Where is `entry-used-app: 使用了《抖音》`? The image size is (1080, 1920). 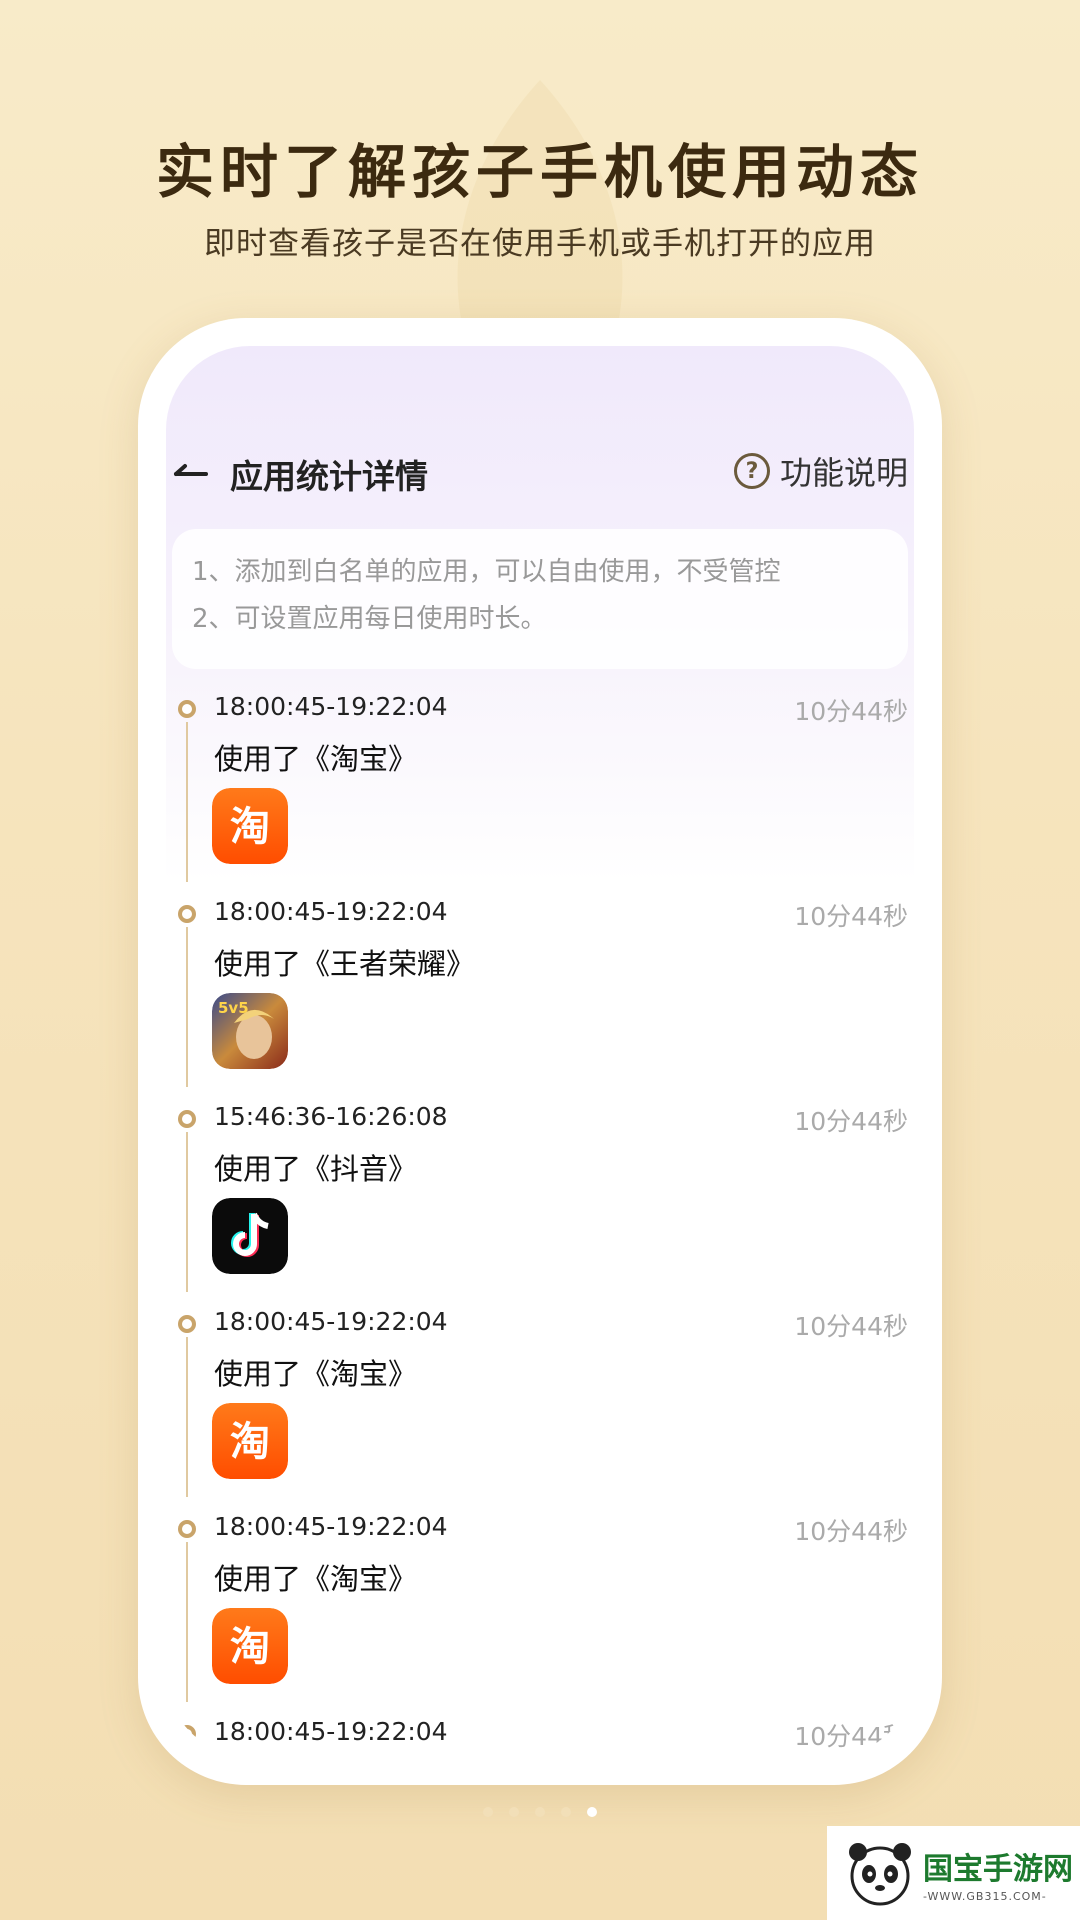 entry-used-app: 使用了《抖音》 is located at coordinates (316, 1169).